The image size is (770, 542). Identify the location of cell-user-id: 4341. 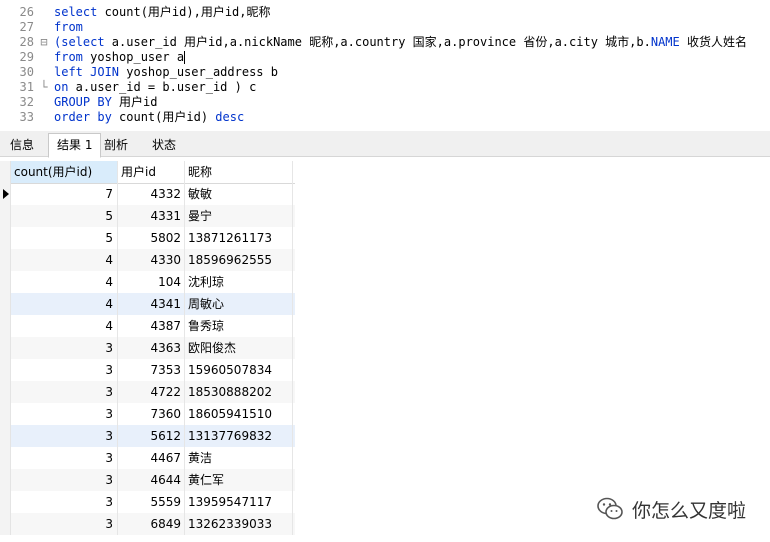
(151, 304).